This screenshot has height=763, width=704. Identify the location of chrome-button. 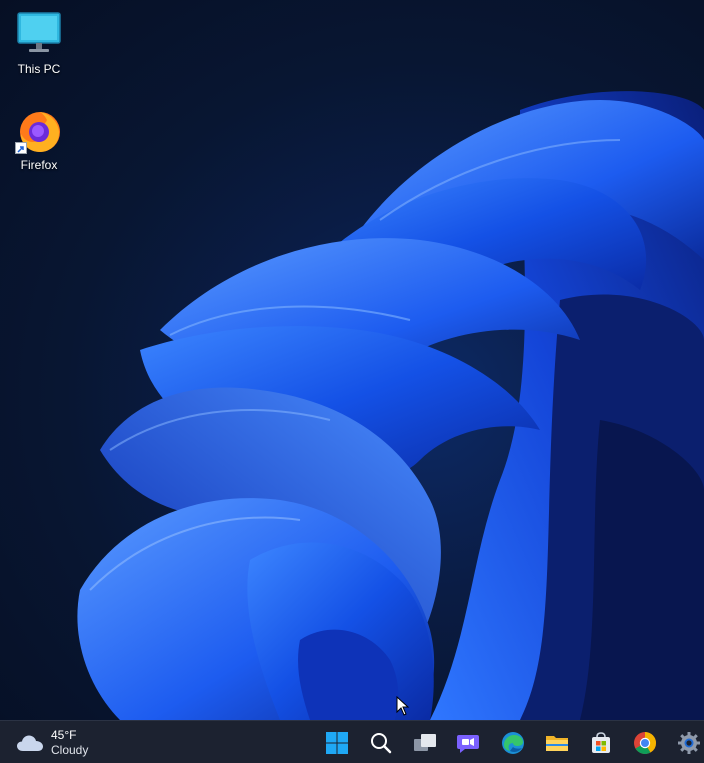
(645, 743).